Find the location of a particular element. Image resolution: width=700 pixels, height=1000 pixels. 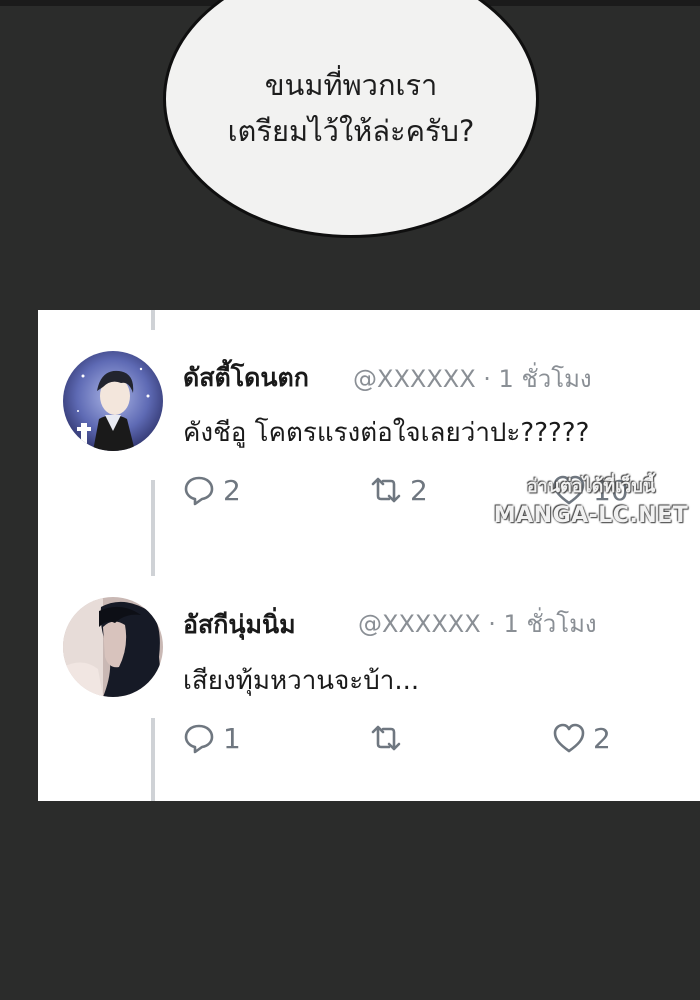

speech-bubble-text: ขนมที่พวกเรา เตรียมไว้ให้ล่ะครับ? is located at coordinates (351, 108).